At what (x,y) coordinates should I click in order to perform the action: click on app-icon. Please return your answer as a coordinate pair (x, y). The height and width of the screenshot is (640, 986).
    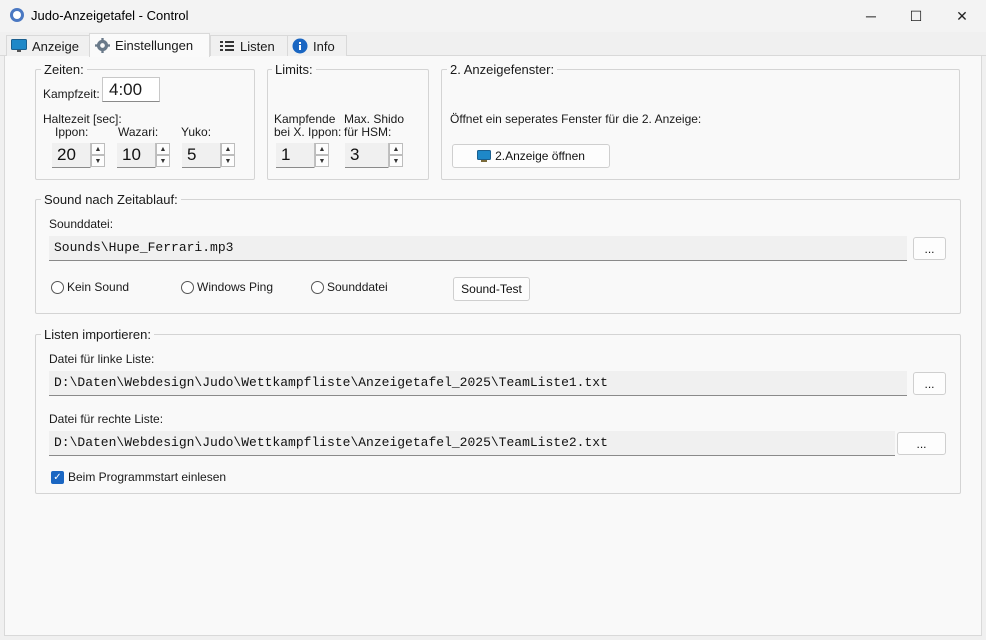
    Looking at the image, I should click on (17, 15).